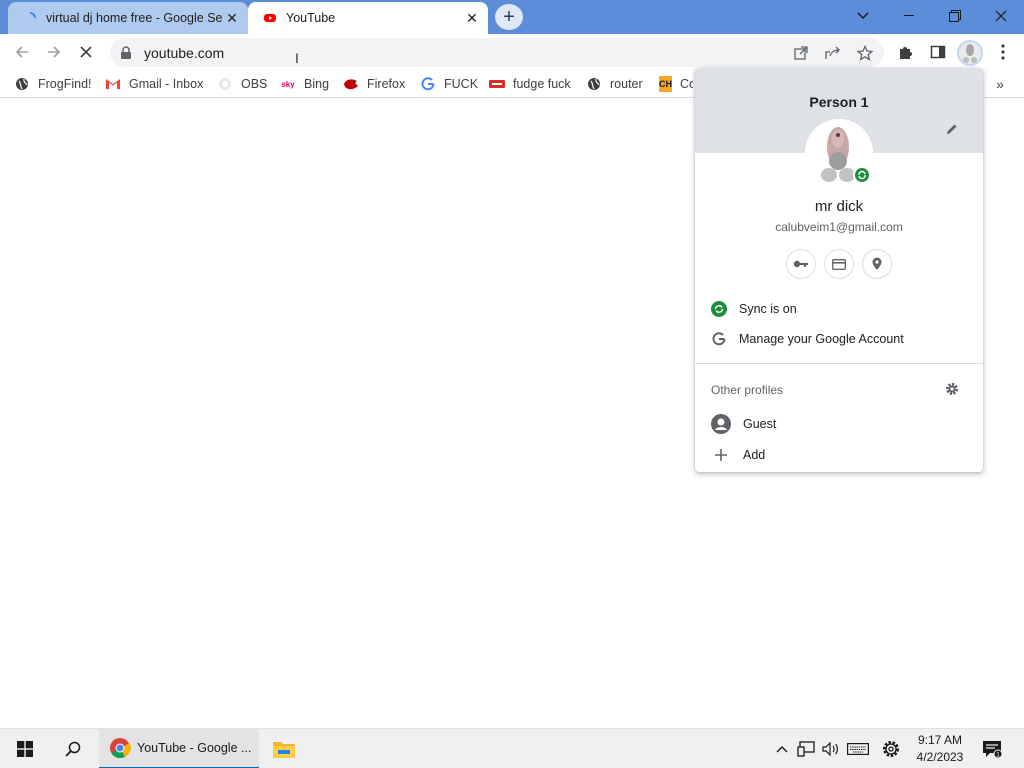 The image size is (1024, 768). What do you see at coordinates (626, 84) in the screenshot?
I see `bookmark-label: router` at bounding box center [626, 84].